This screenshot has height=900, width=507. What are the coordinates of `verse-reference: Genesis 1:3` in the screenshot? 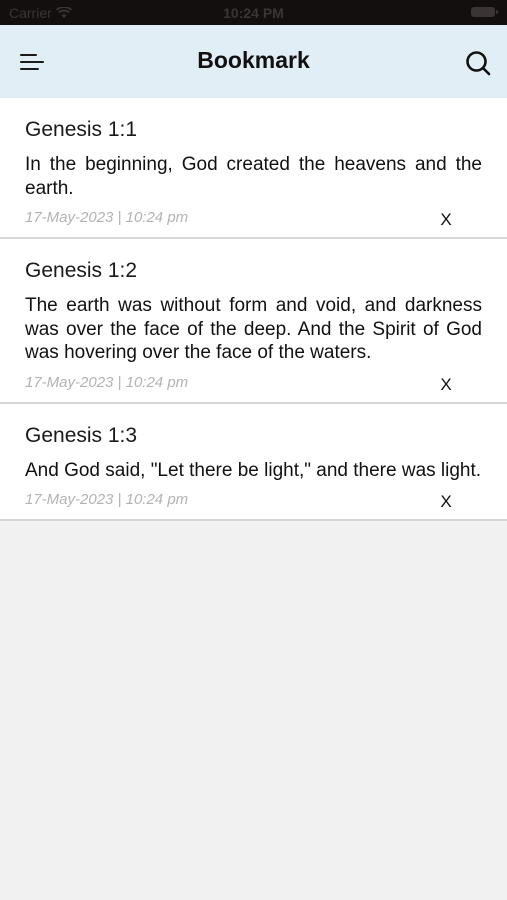 It's located at (81, 435).